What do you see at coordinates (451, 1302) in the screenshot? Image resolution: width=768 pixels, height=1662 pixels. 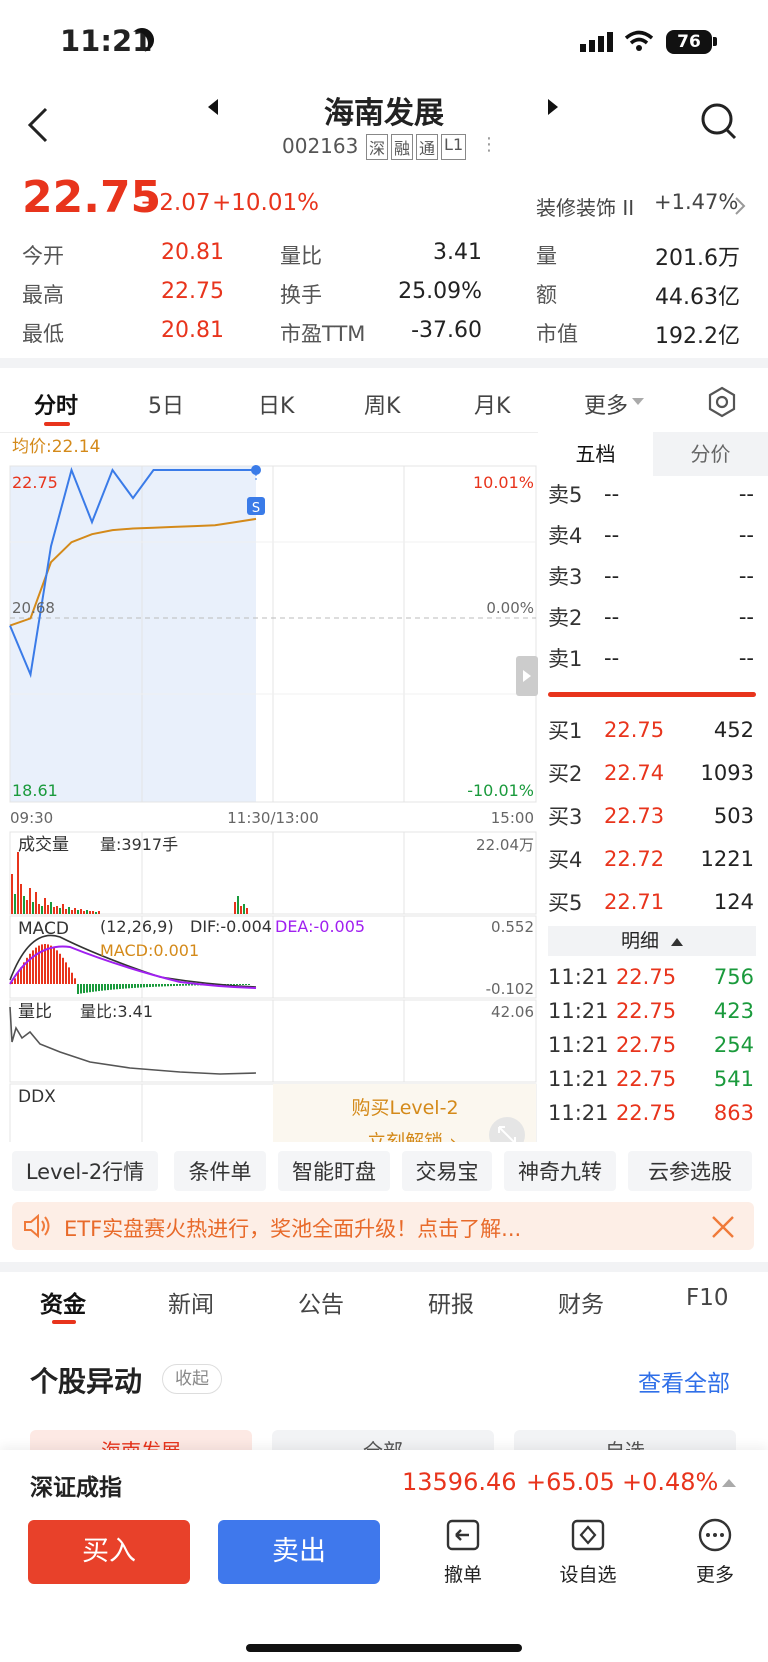 I see `subtab-research: 研报` at bounding box center [451, 1302].